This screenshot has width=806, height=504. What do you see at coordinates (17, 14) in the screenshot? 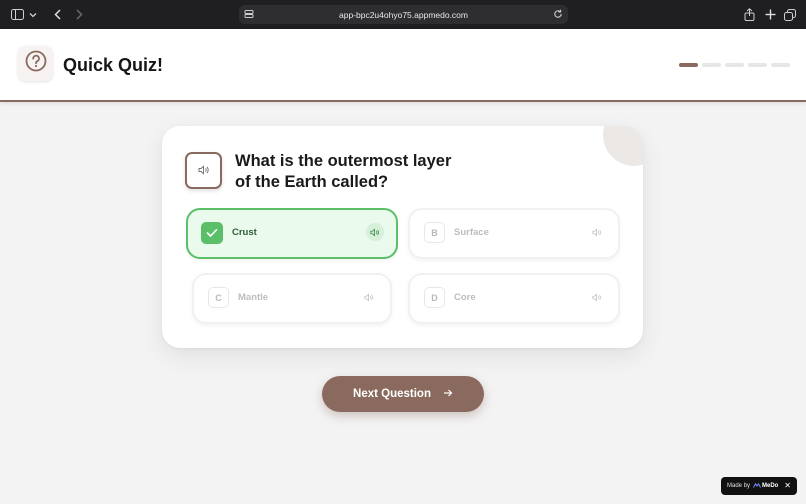
I see `sidebar-toggle-icon` at bounding box center [17, 14].